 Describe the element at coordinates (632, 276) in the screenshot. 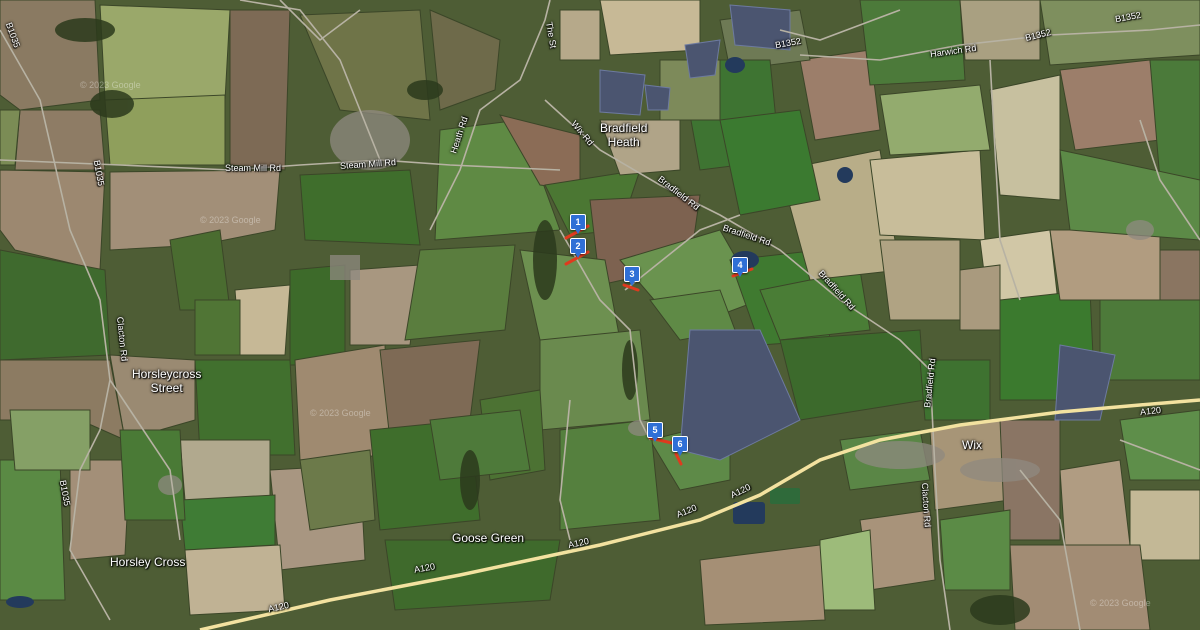

I see `map-marker-3: 3` at that location.